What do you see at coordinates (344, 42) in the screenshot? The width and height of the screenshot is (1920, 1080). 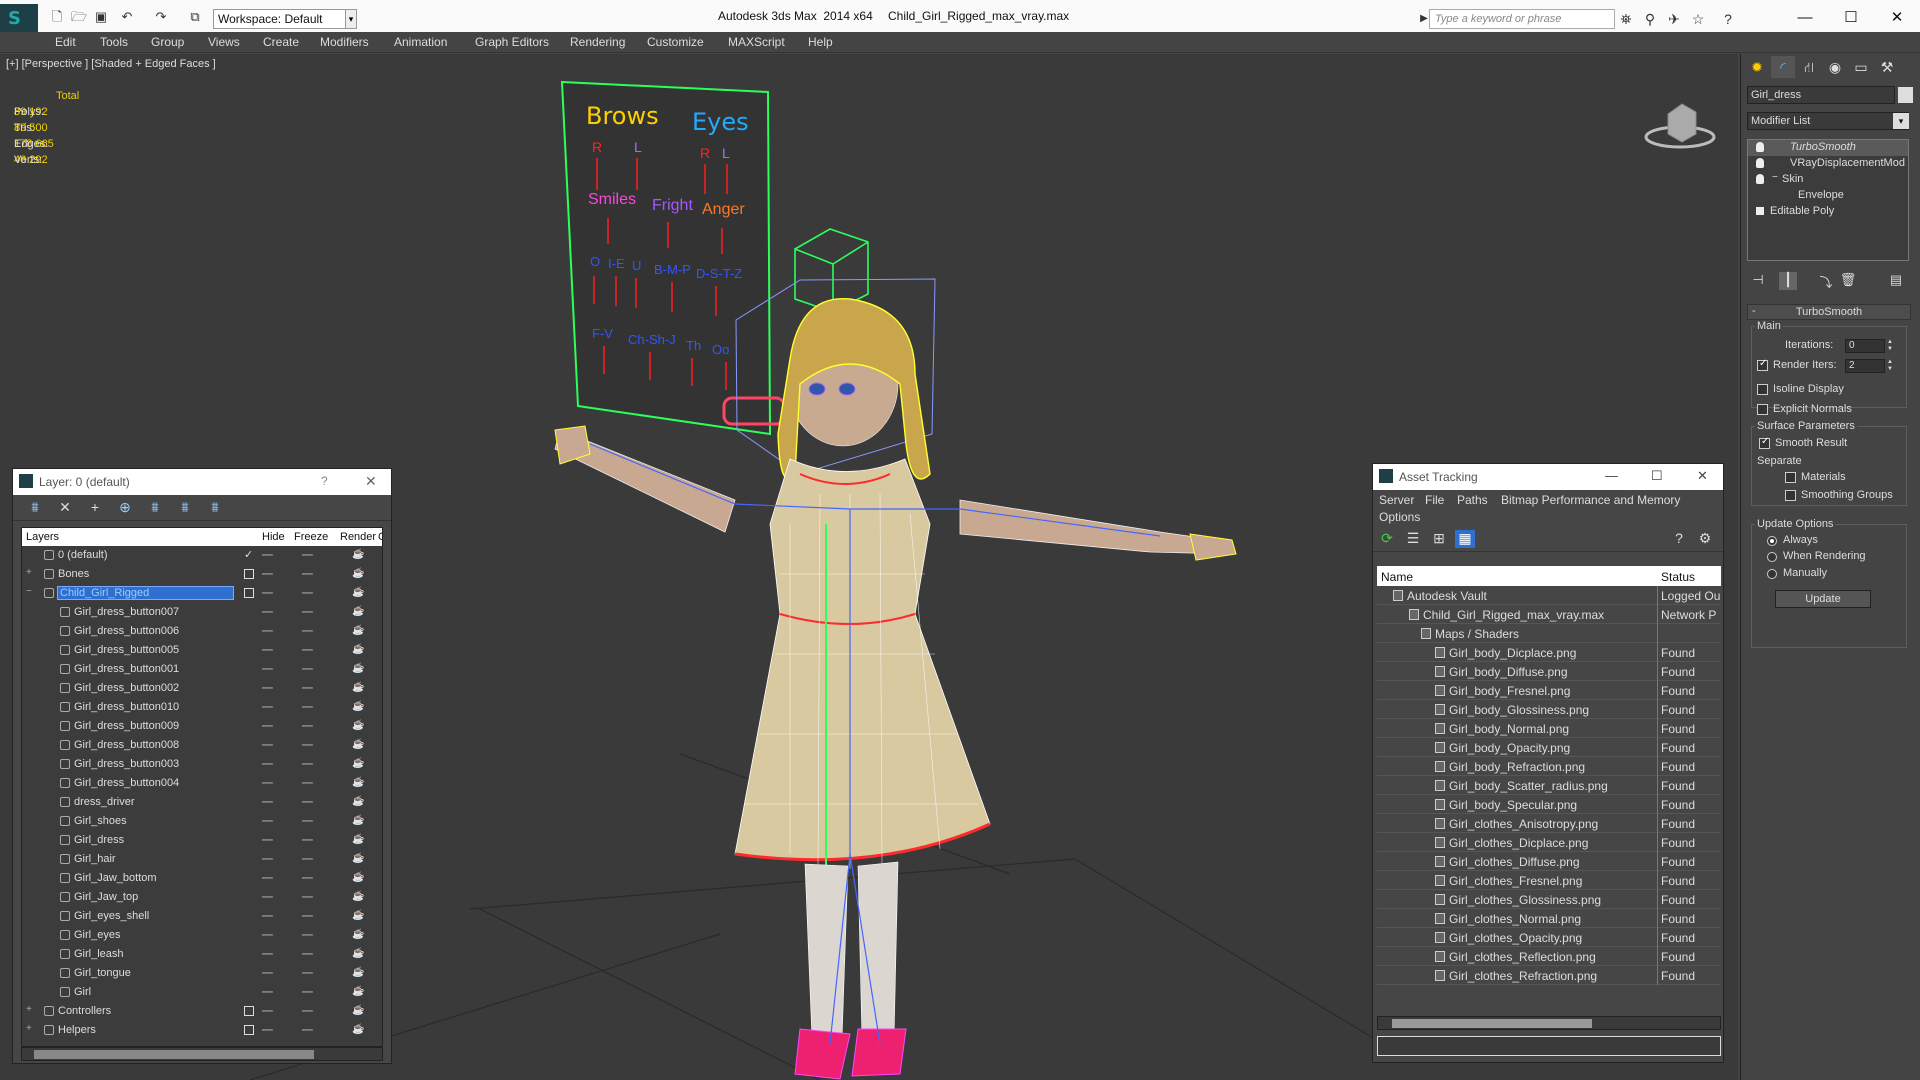 I see `menu-modifiers: Modifiers` at bounding box center [344, 42].